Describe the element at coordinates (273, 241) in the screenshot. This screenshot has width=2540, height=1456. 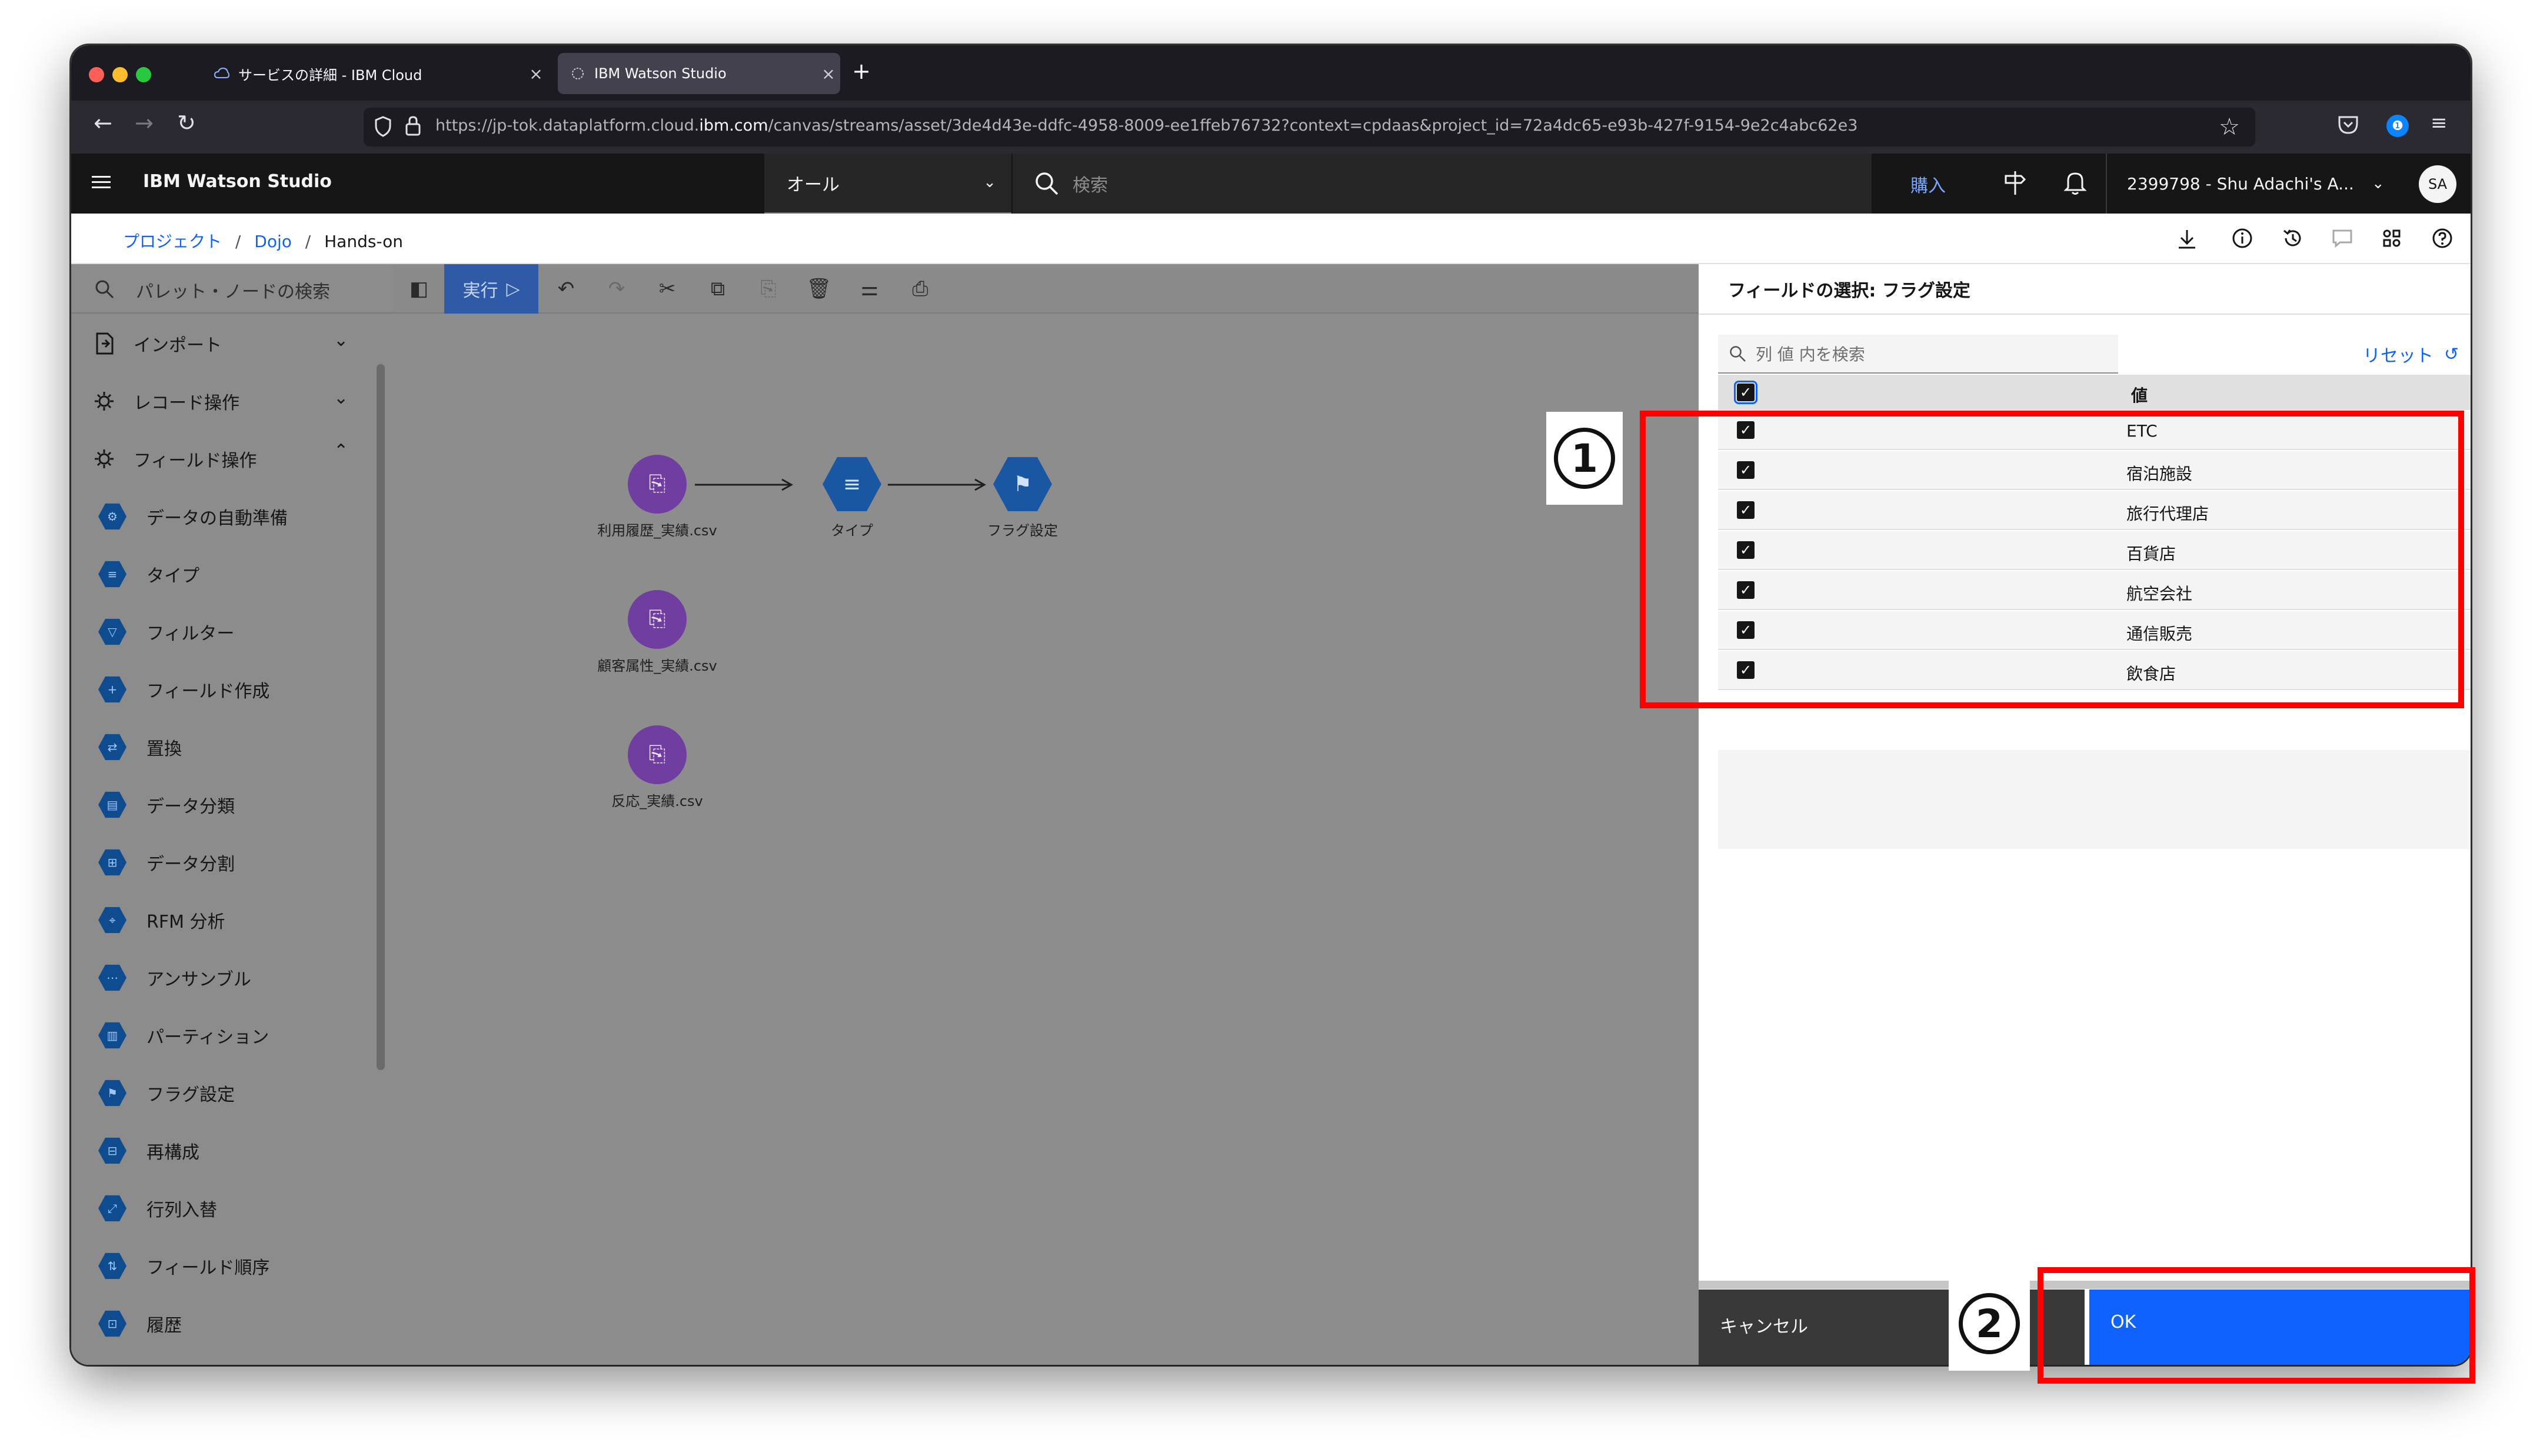
I see `breadcrumb-link-dojo: Dojo` at that location.